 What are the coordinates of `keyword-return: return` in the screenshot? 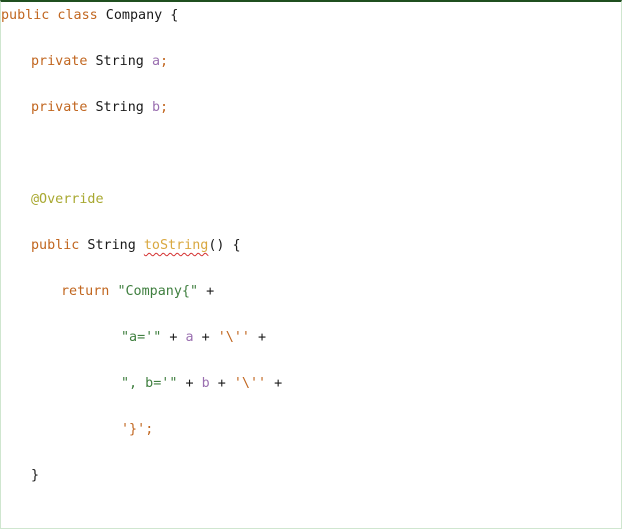 It's located at (85, 291).